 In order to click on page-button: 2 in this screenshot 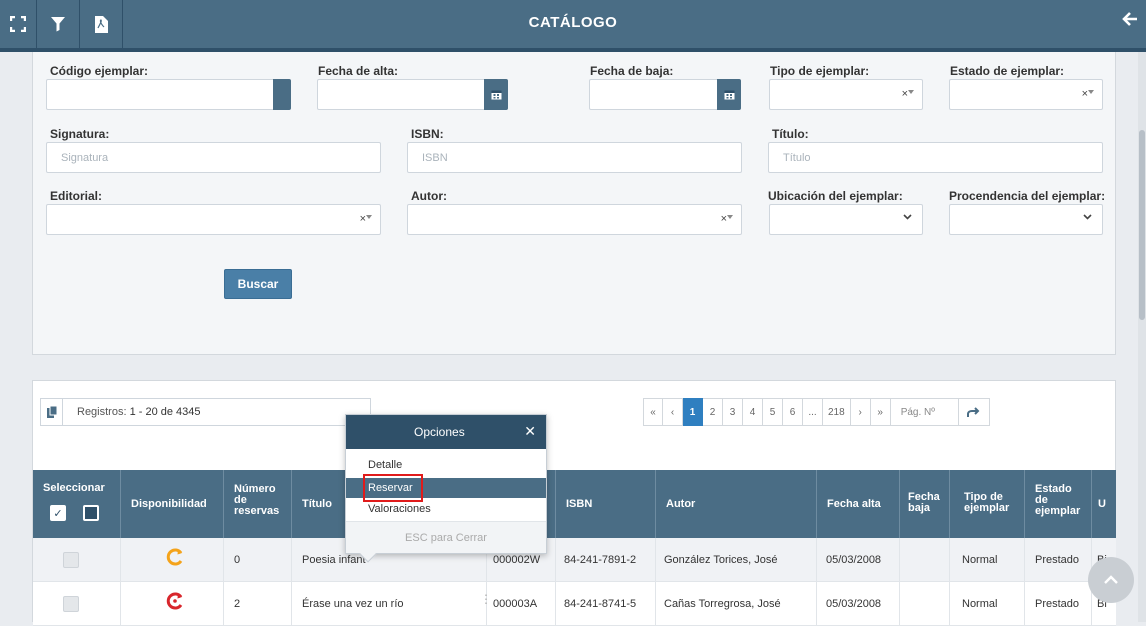, I will do `click(713, 412)`.